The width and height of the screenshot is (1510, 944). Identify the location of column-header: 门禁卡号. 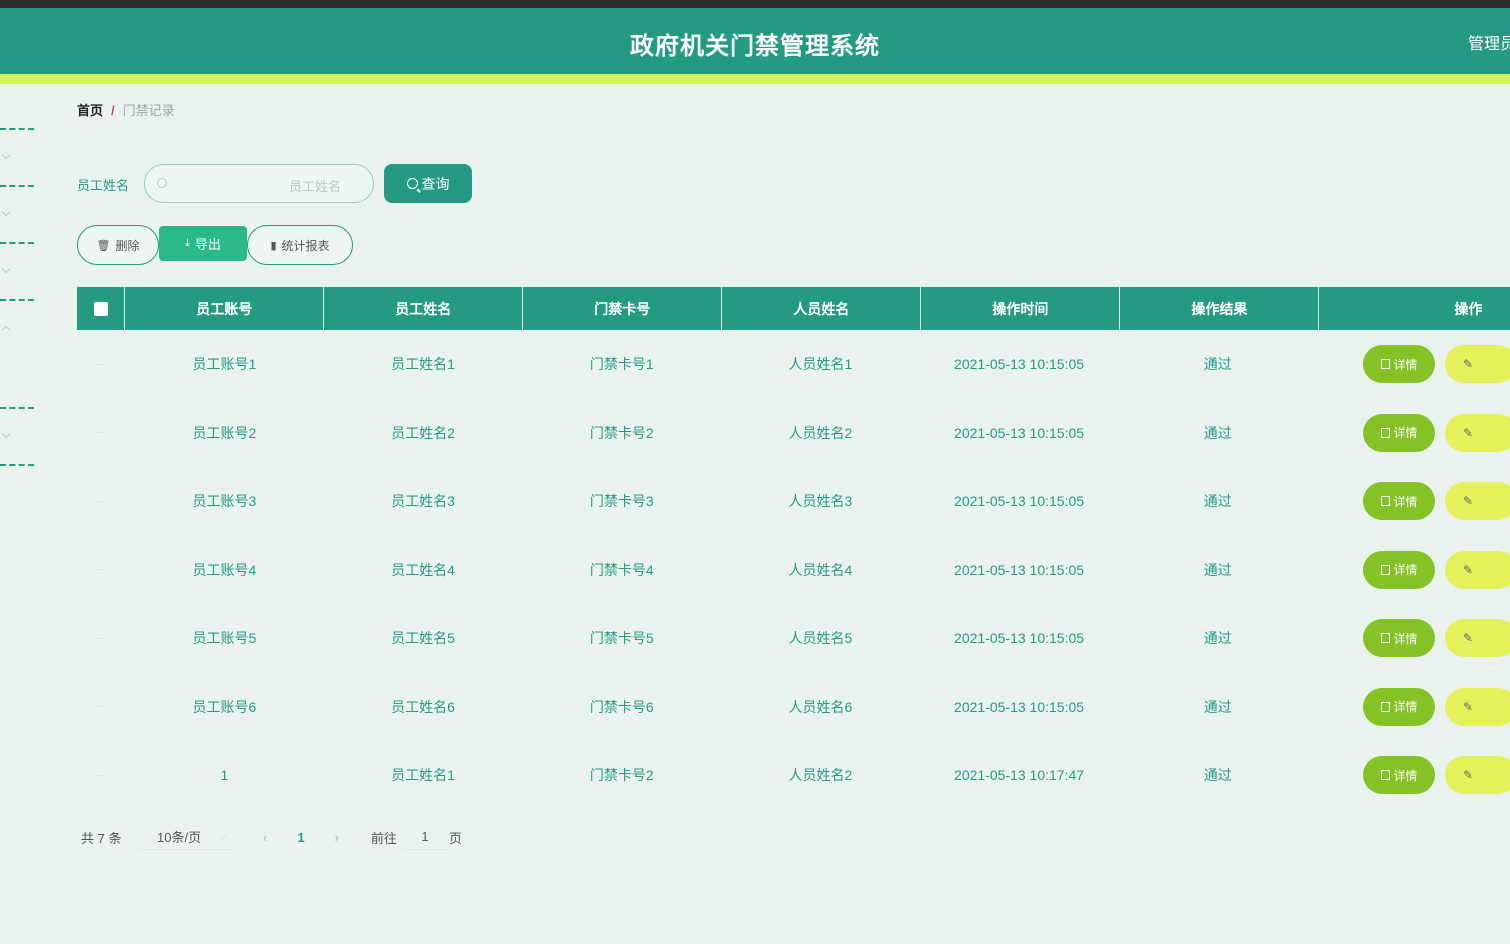
(623, 308).